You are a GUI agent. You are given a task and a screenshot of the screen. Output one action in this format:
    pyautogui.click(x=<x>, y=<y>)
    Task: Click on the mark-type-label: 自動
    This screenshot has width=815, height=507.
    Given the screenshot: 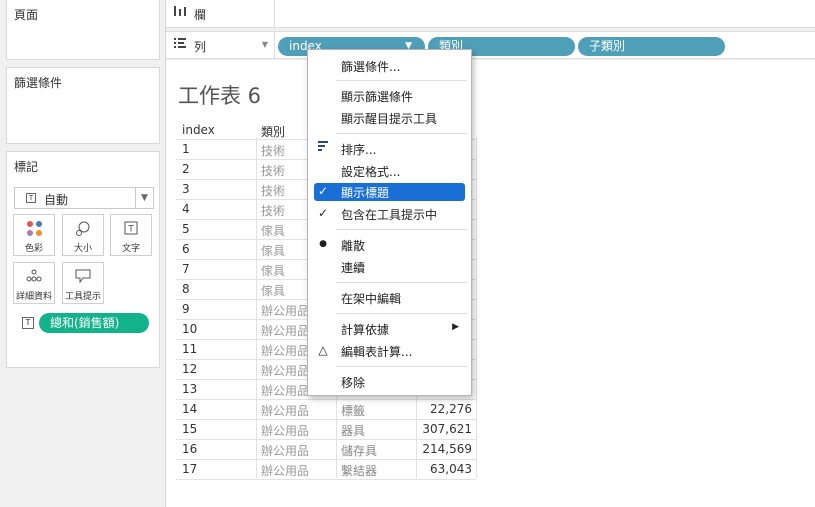 What is the action you would take?
    pyautogui.click(x=56, y=200)
    